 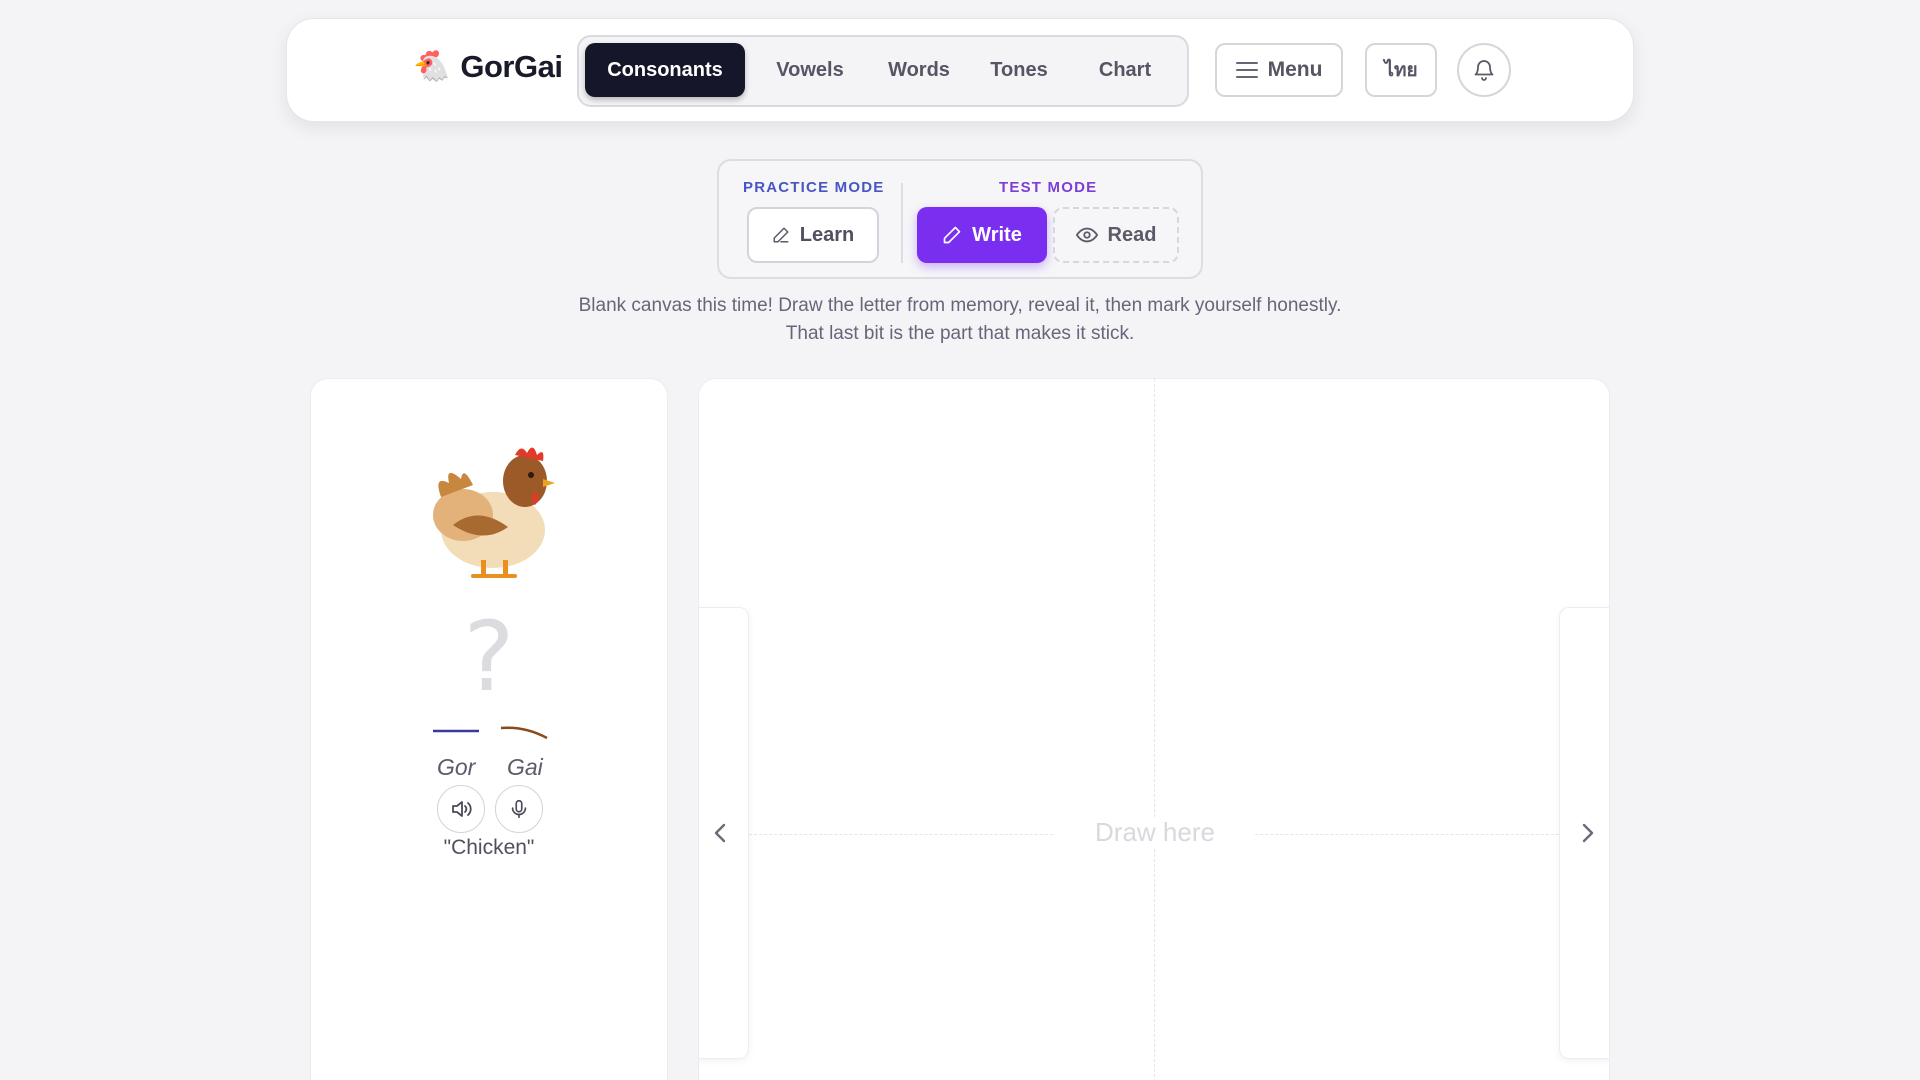 What do you see at coordinates (810, 70) in the screenshot?
I see `tab-vowels: Vowels` at bounding box center [810, 70].